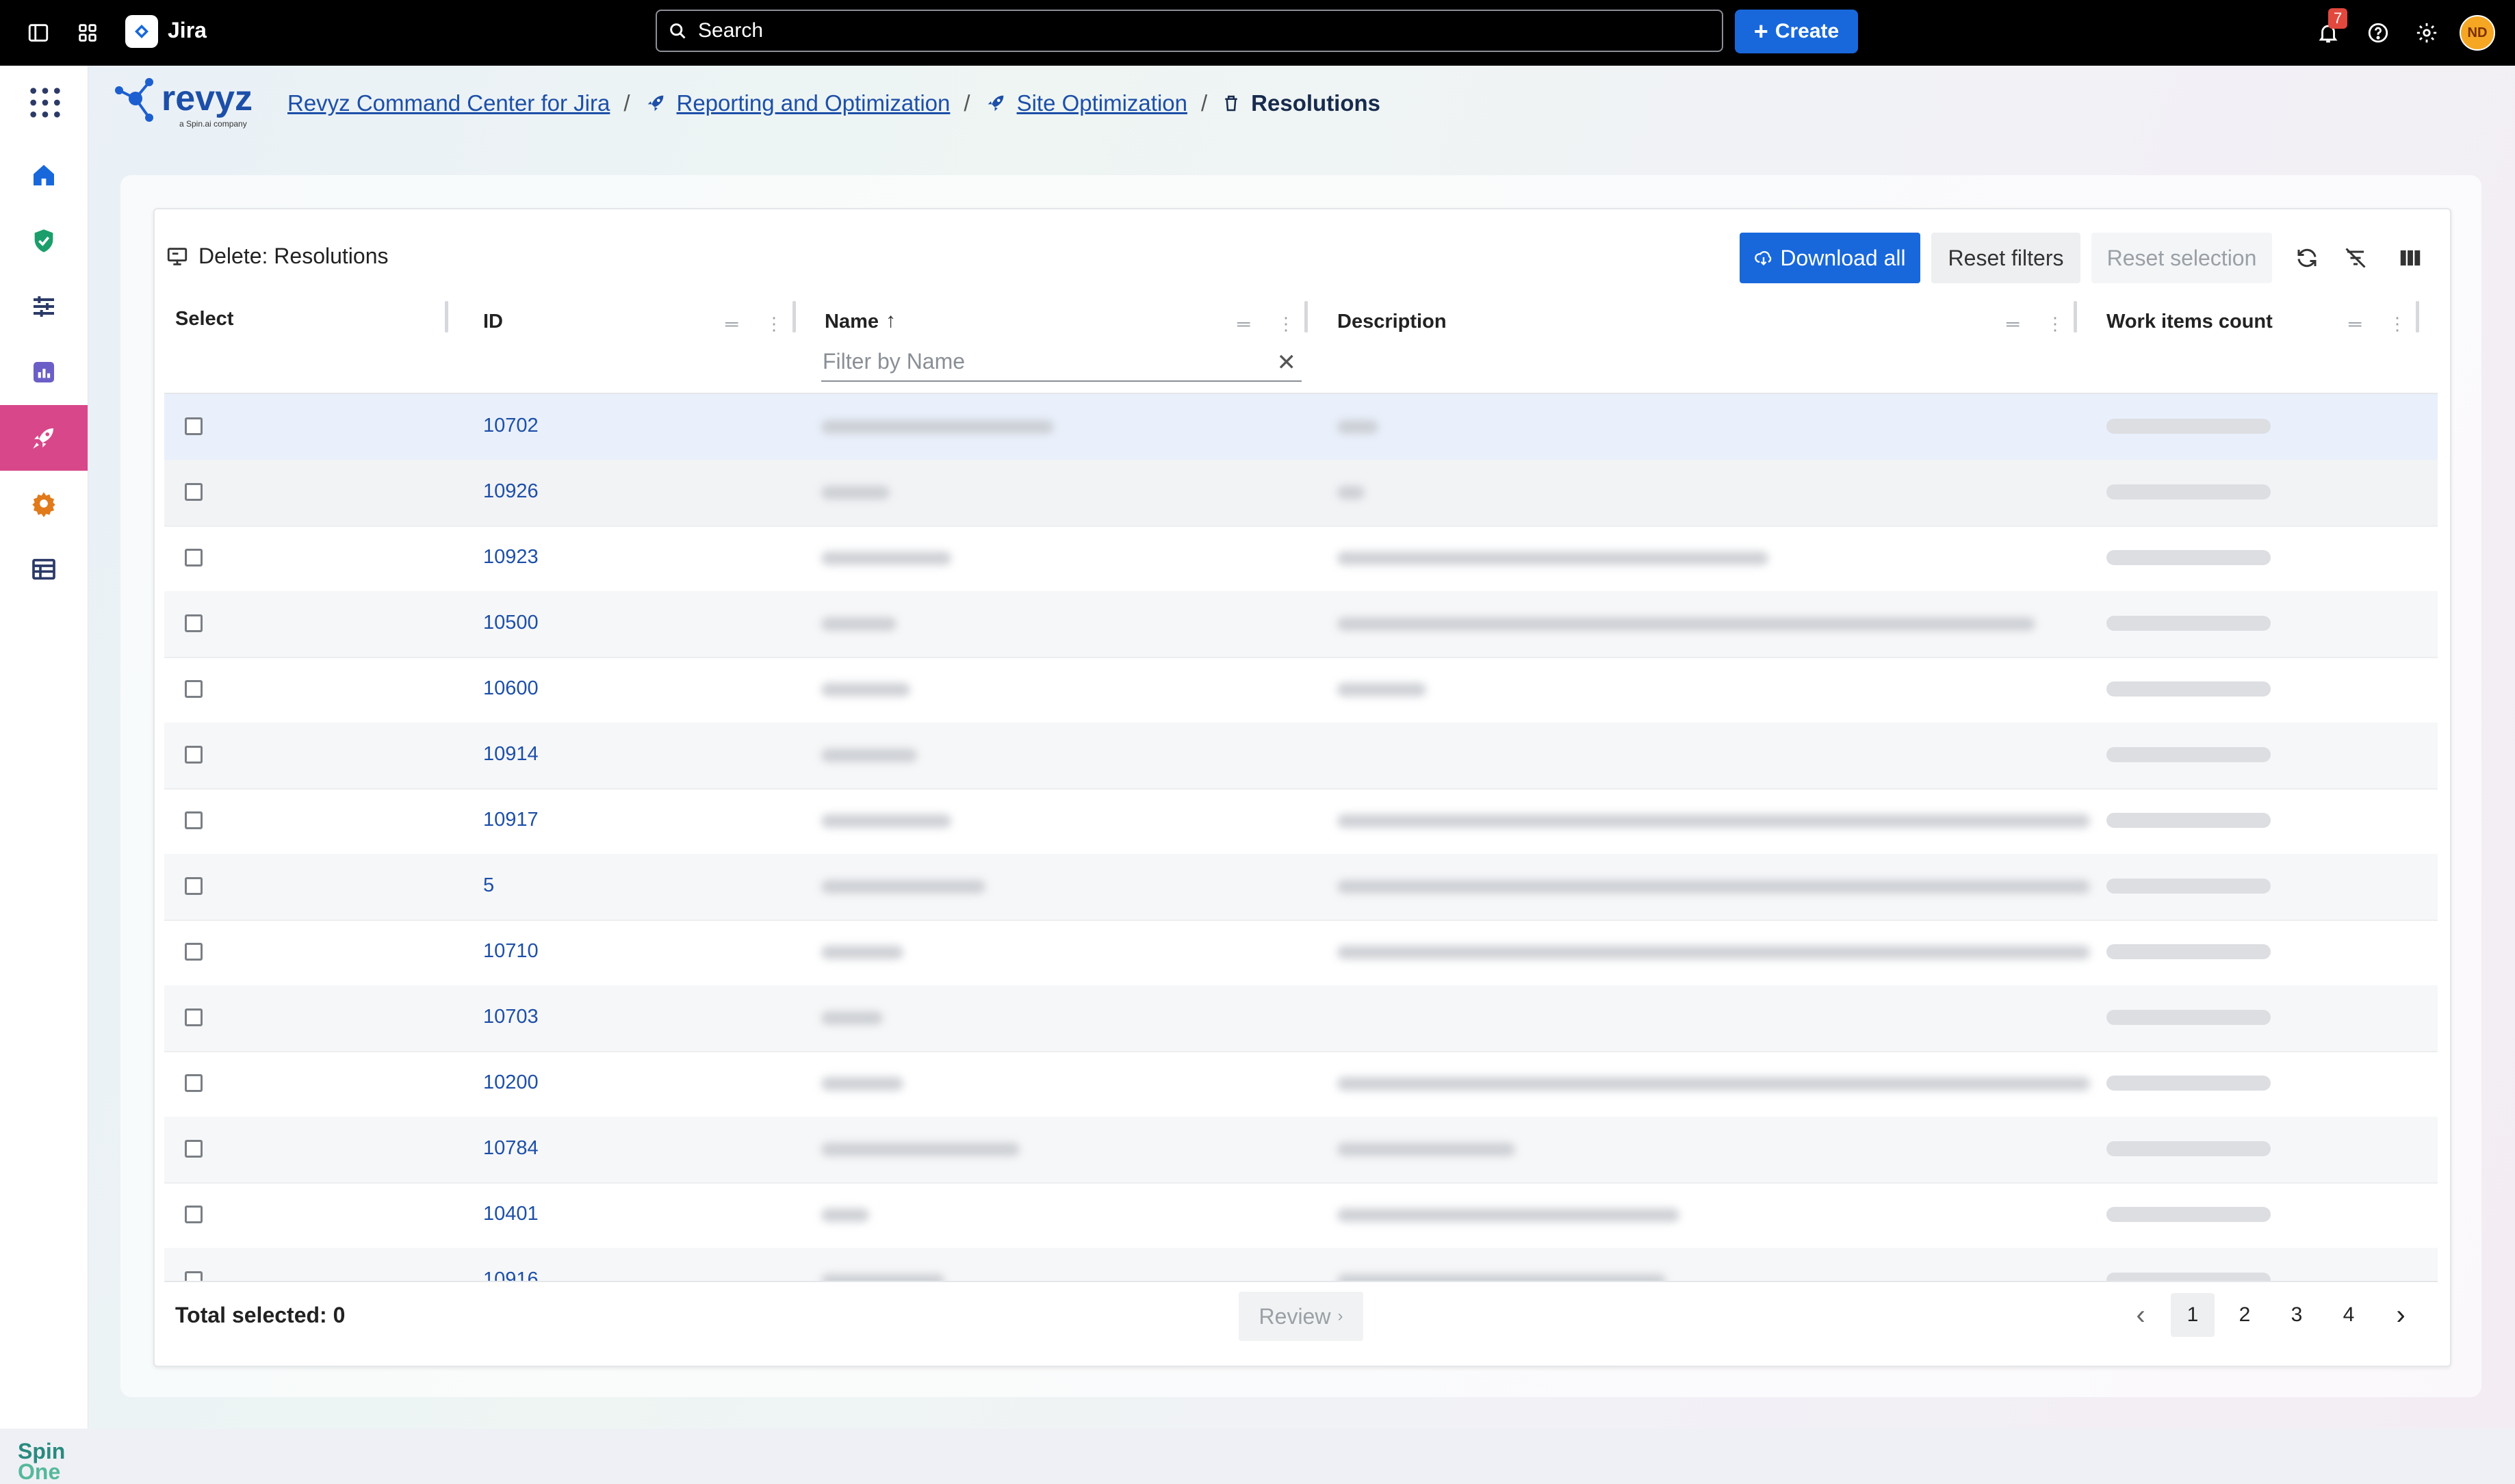  I want to click on redacted-description, so click(1351, 492).